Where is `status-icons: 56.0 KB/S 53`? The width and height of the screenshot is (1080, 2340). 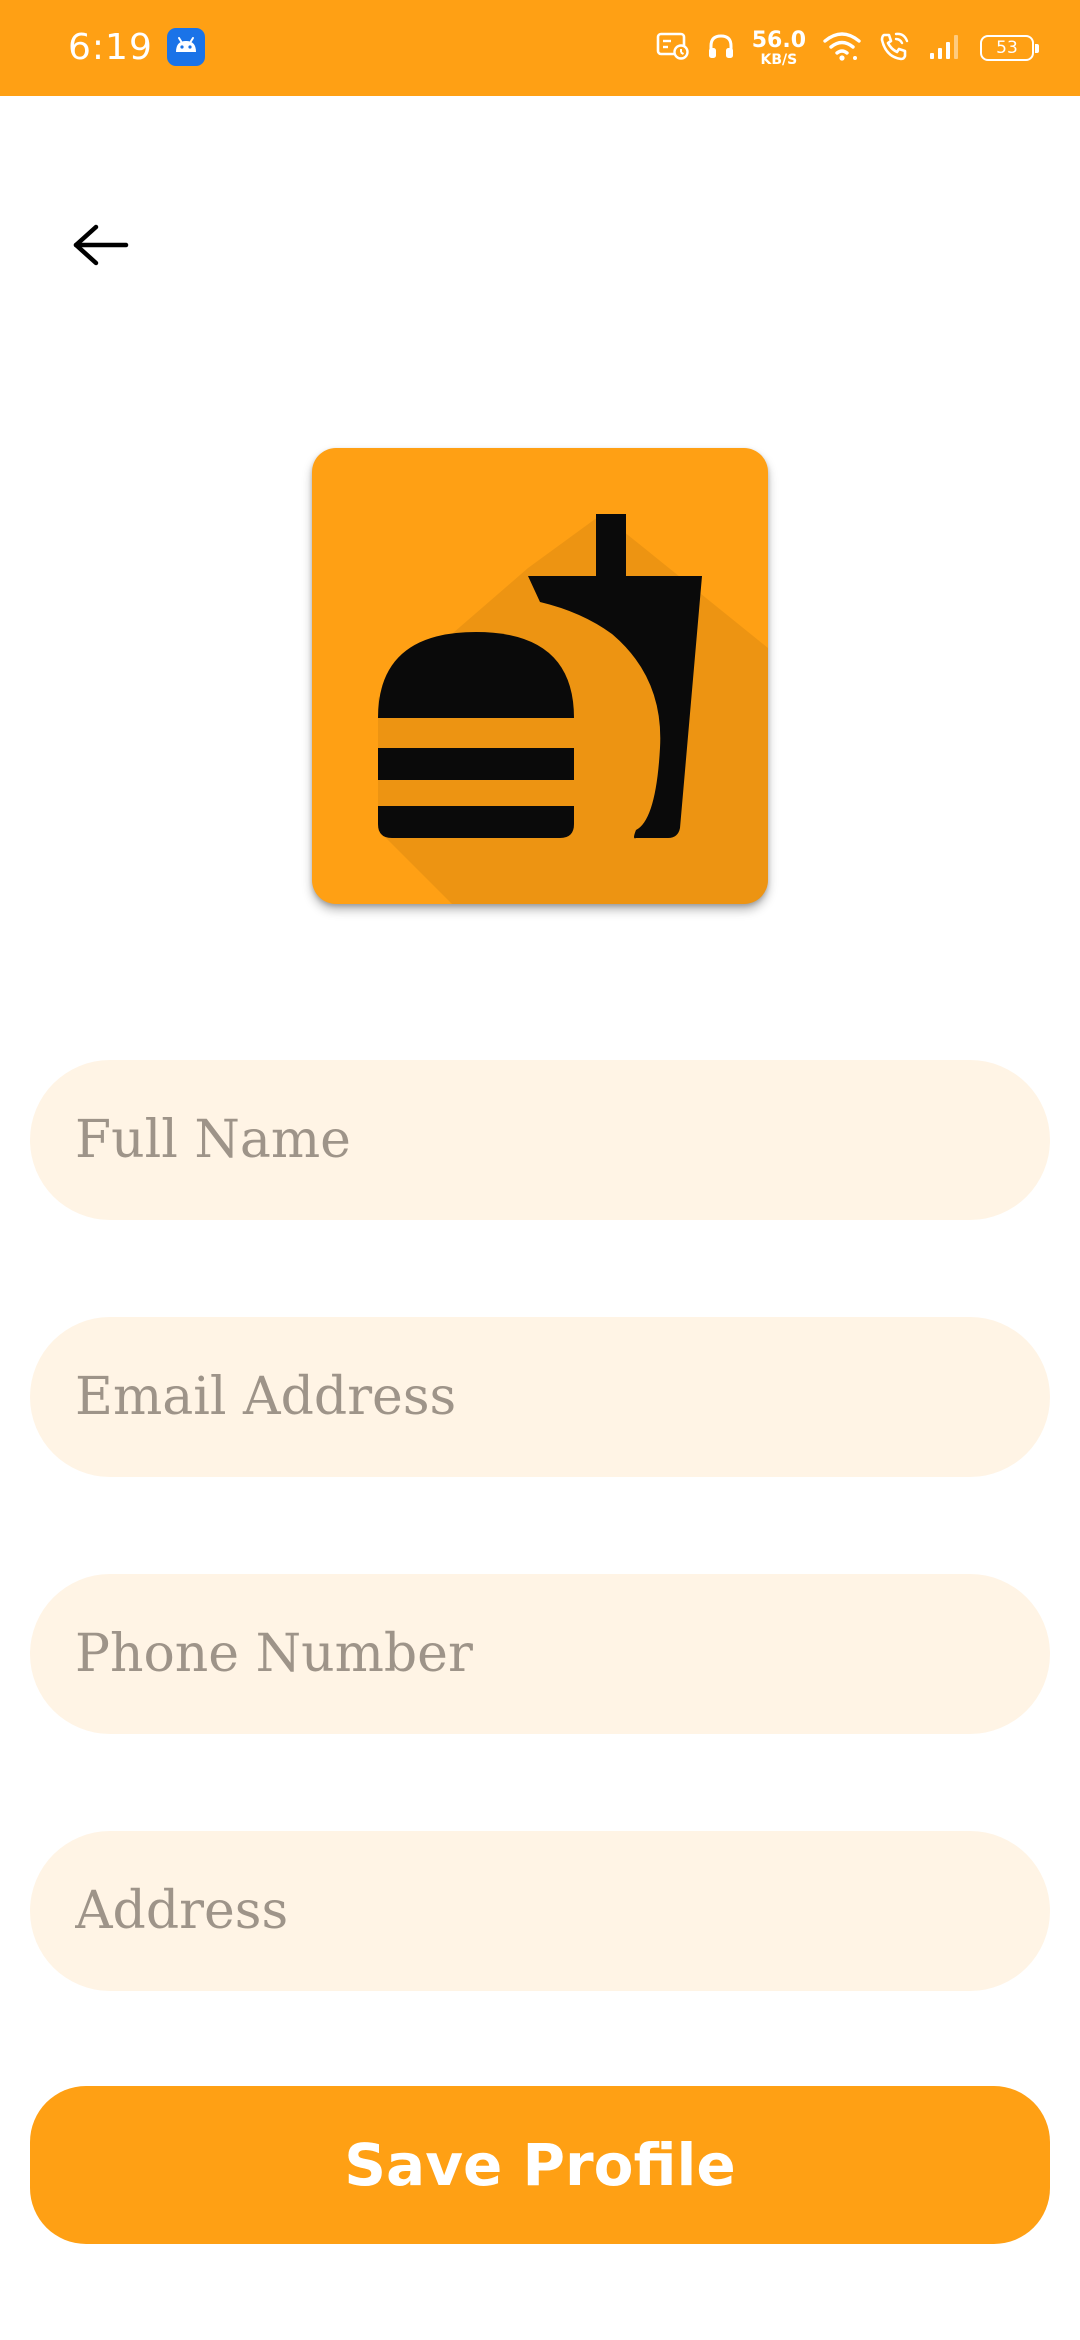
status-icons: 56.0 KB/S 53 is located at coordinates (840, 48).